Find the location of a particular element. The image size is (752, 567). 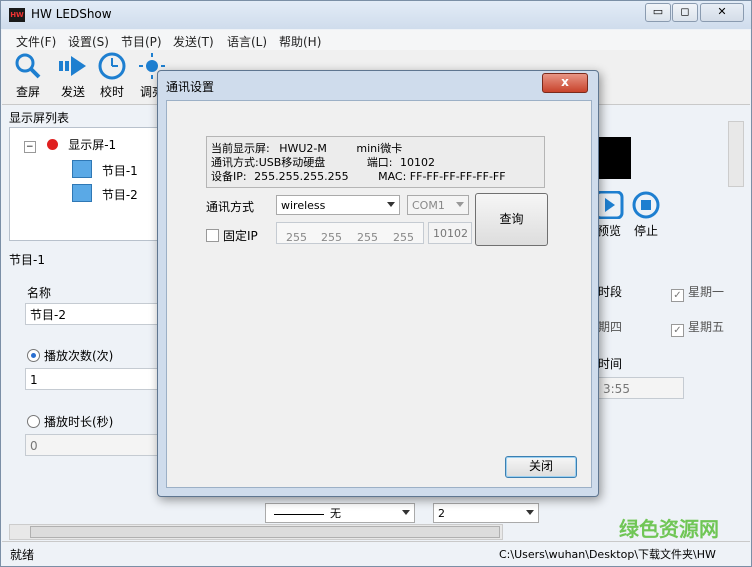

horizontal-scrollbar is located at coordinates (256, 532).